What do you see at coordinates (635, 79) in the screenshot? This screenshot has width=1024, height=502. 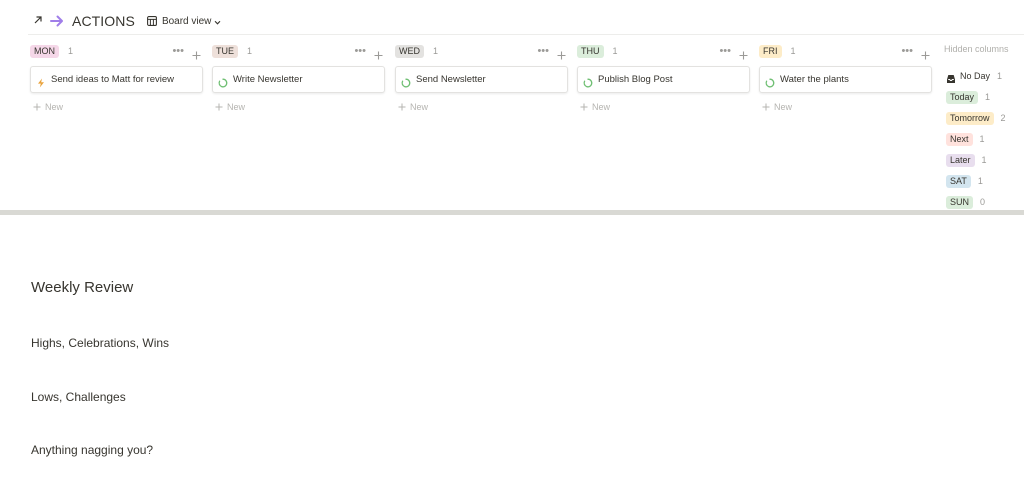 I see `card-title: Publish Blog Post` at bounding box center [635, 79].